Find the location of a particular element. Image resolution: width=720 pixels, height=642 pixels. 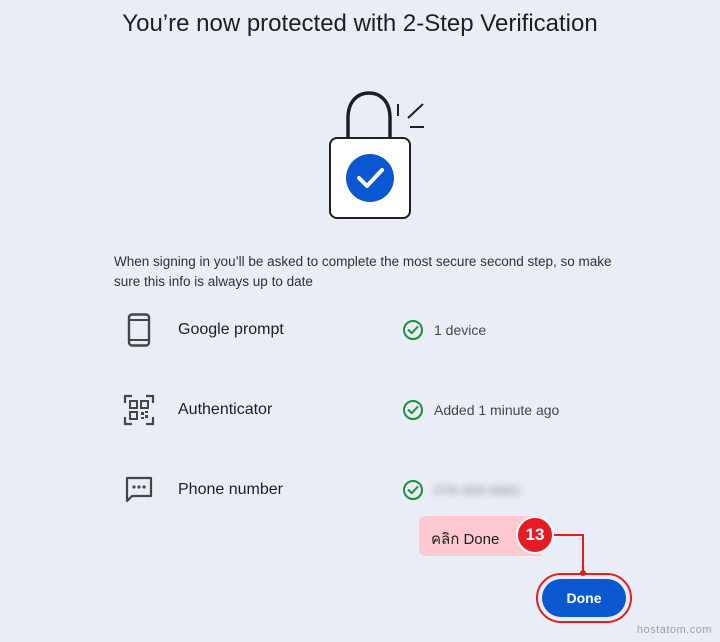

method-label: Google prompt is located at coordinates (231, 329).